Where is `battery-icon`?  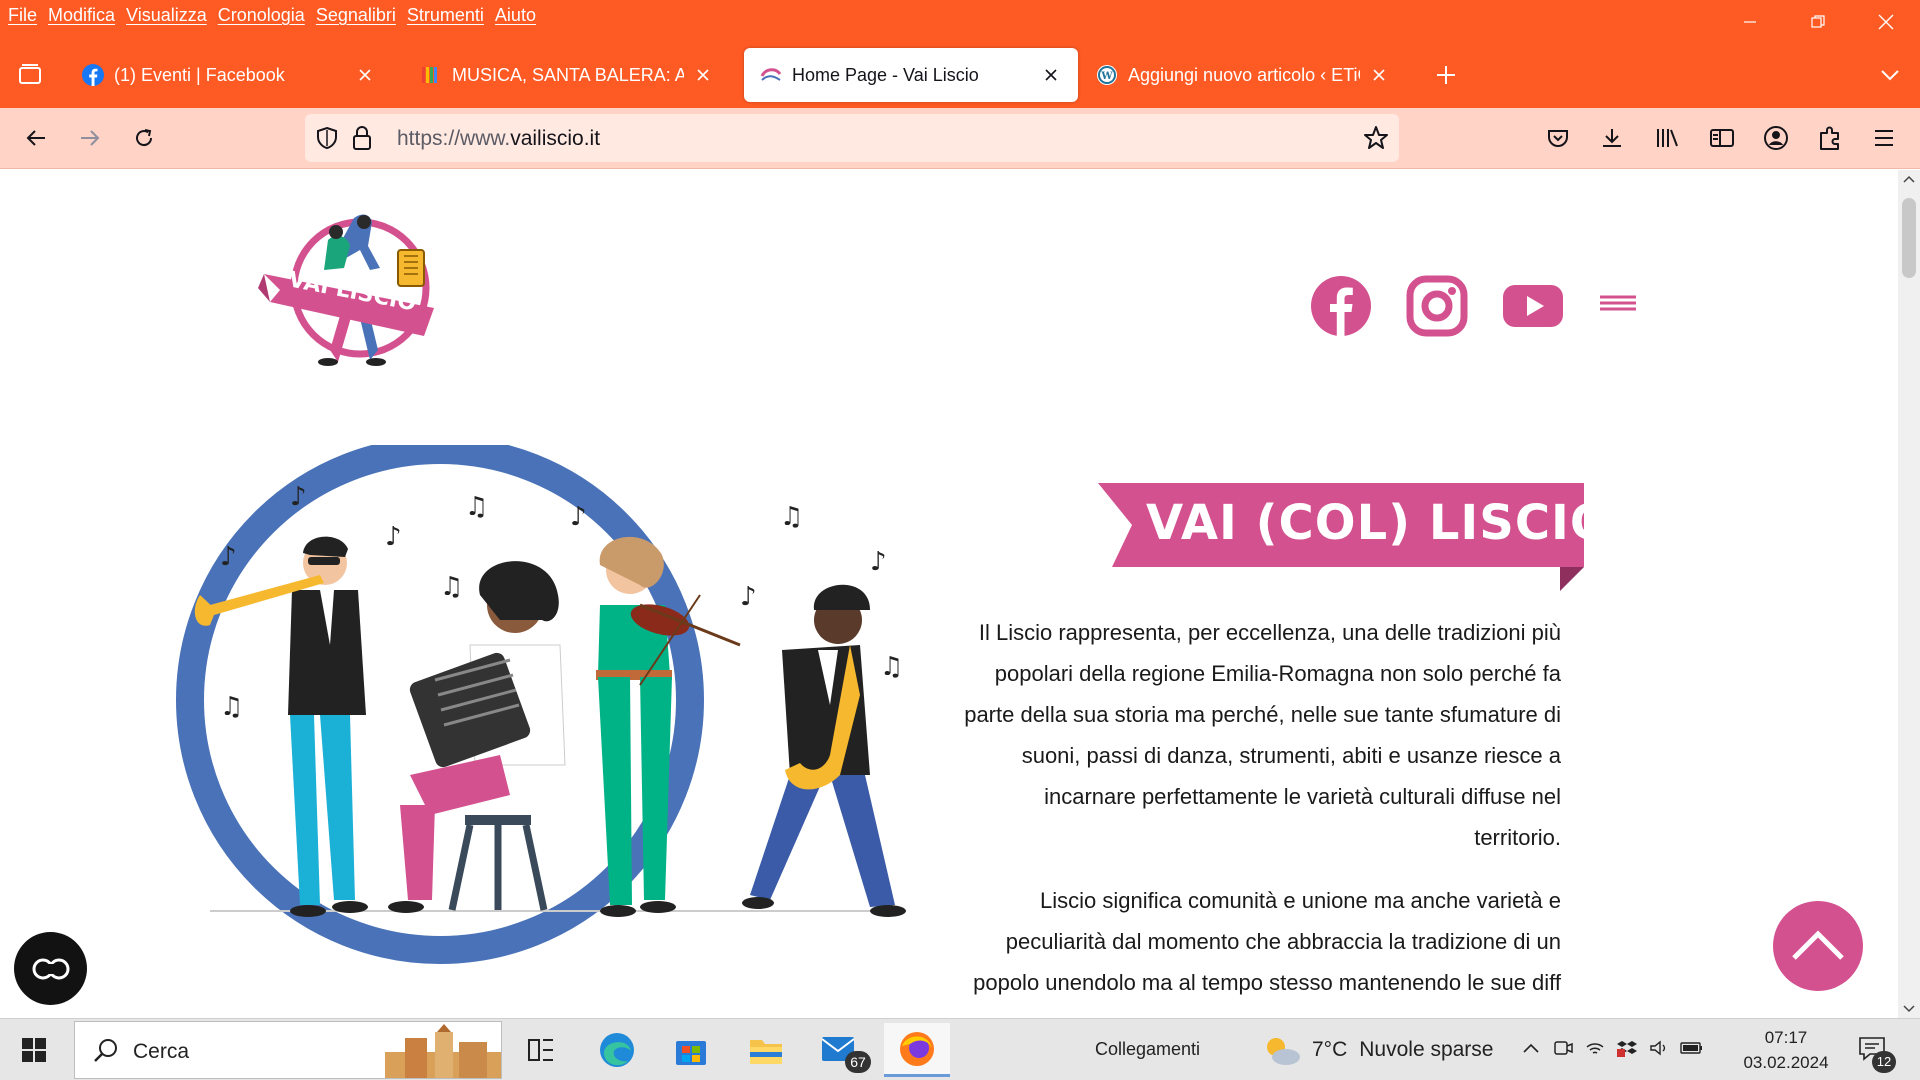
battery-icon is located at coordinates (1691, 1048).